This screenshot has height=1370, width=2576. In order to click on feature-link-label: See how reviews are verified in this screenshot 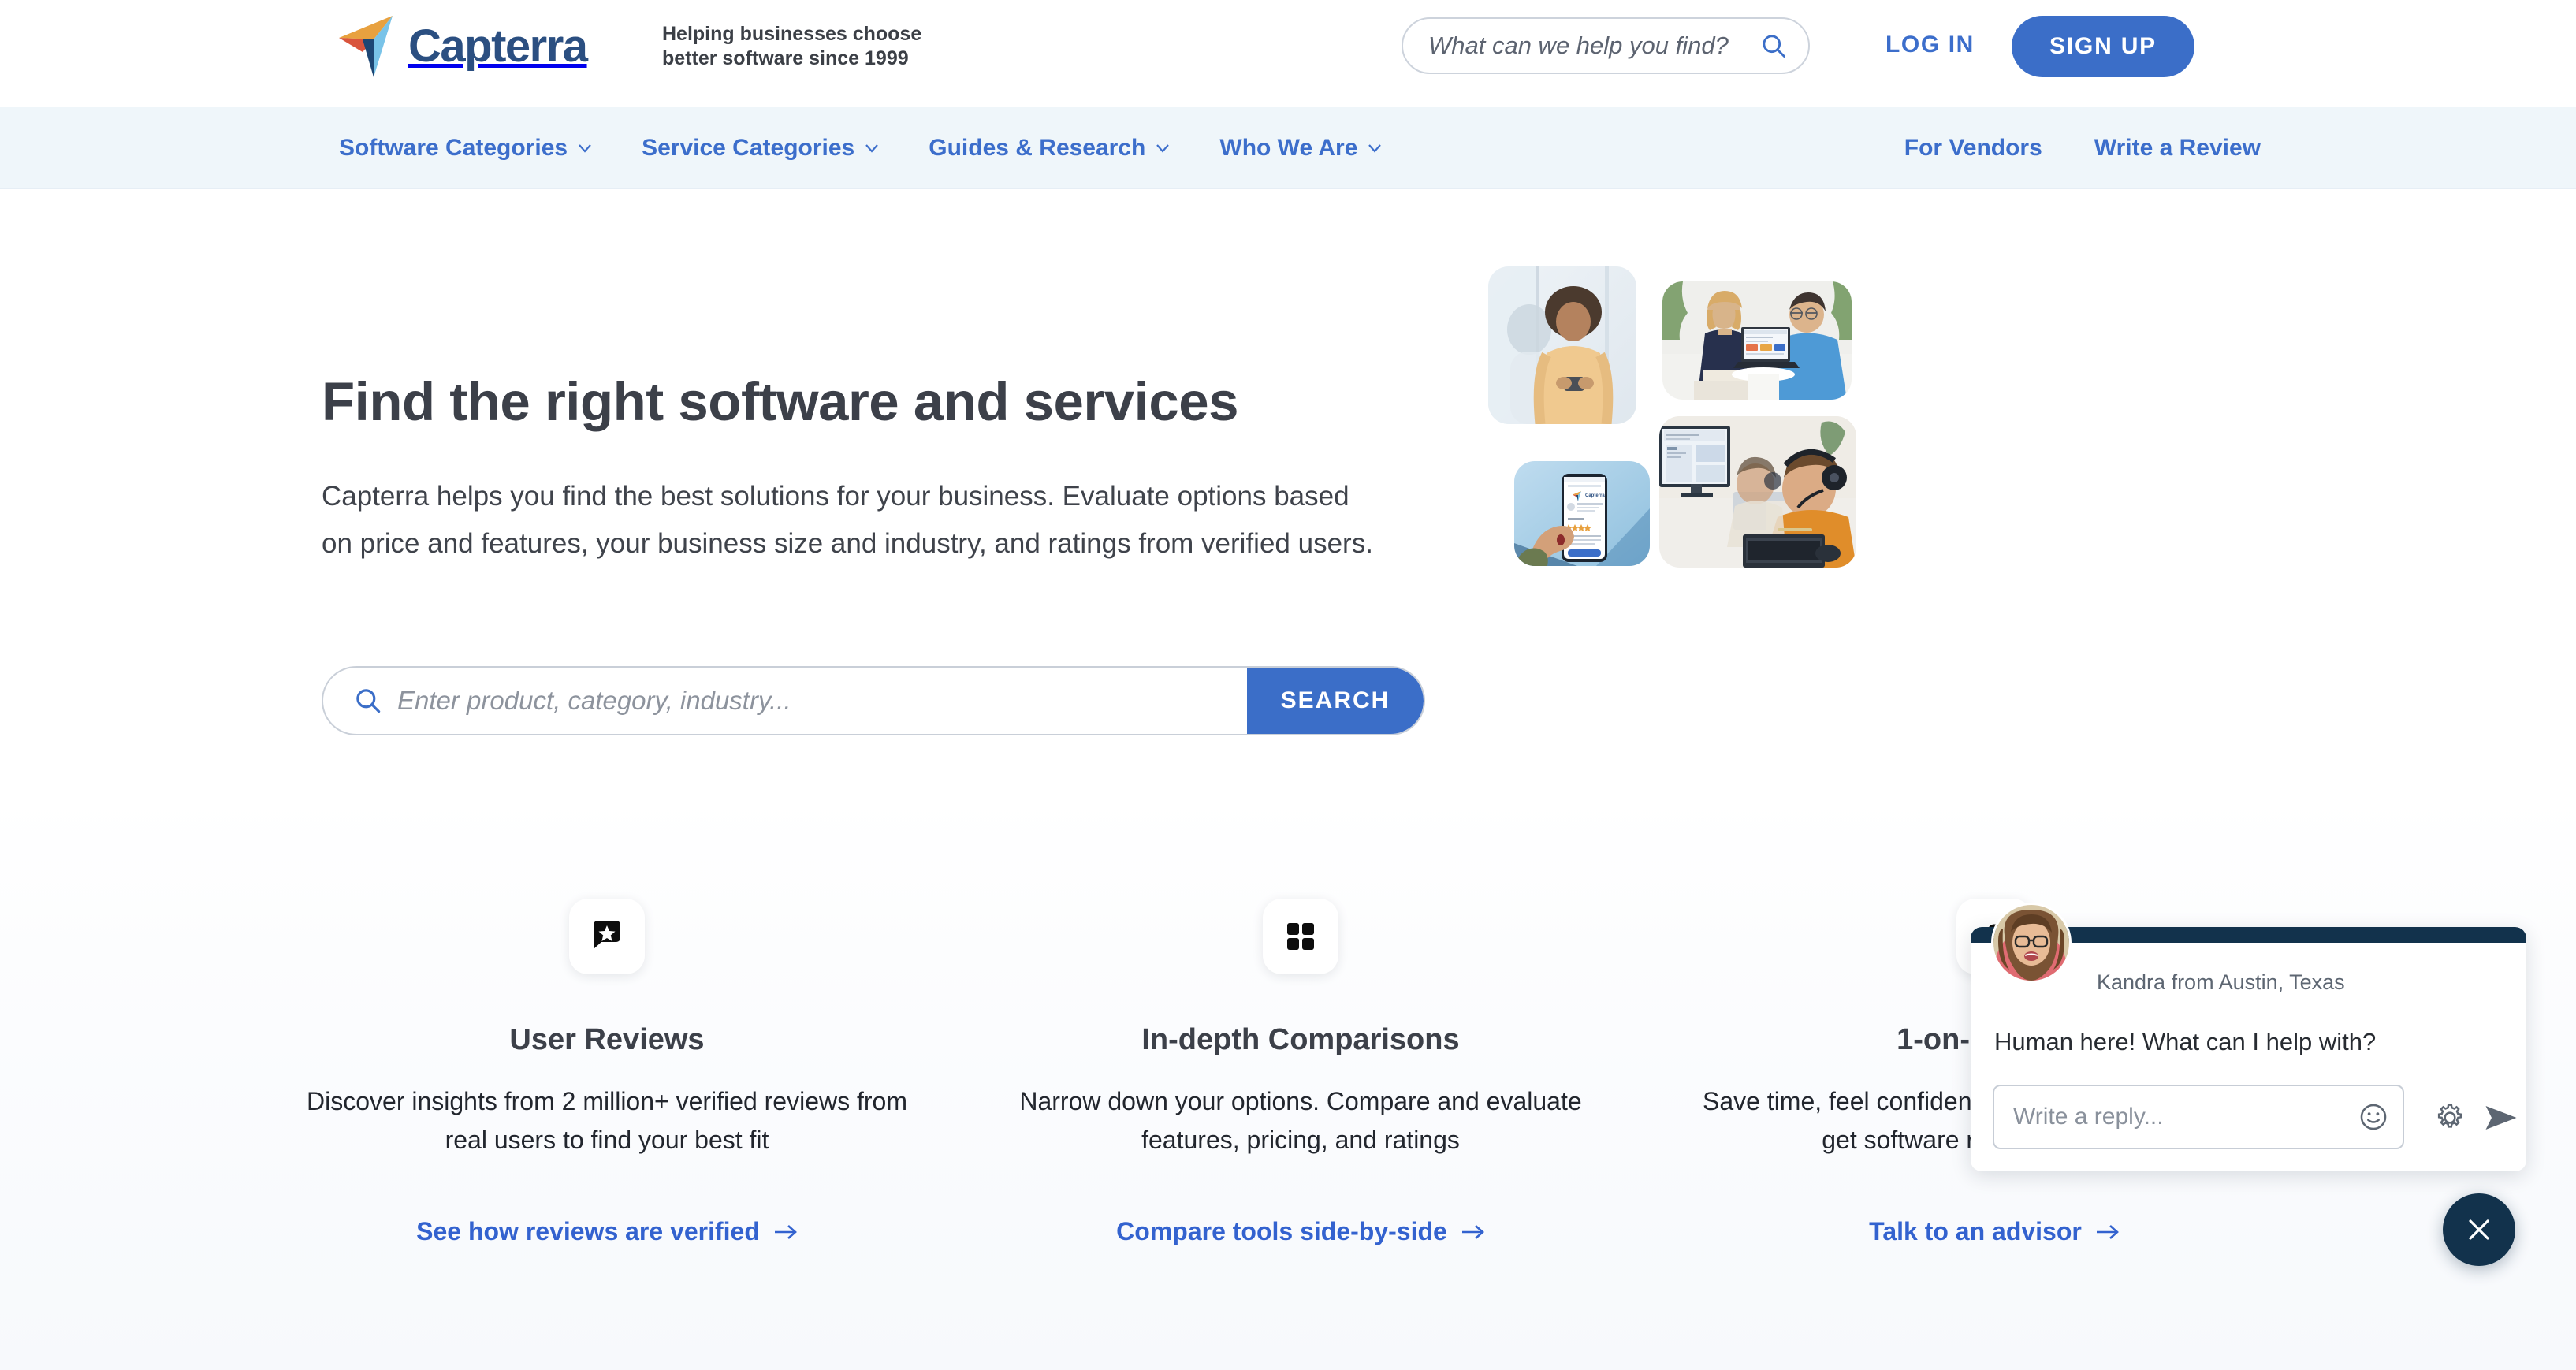, I will do `click(588, 1231)`.